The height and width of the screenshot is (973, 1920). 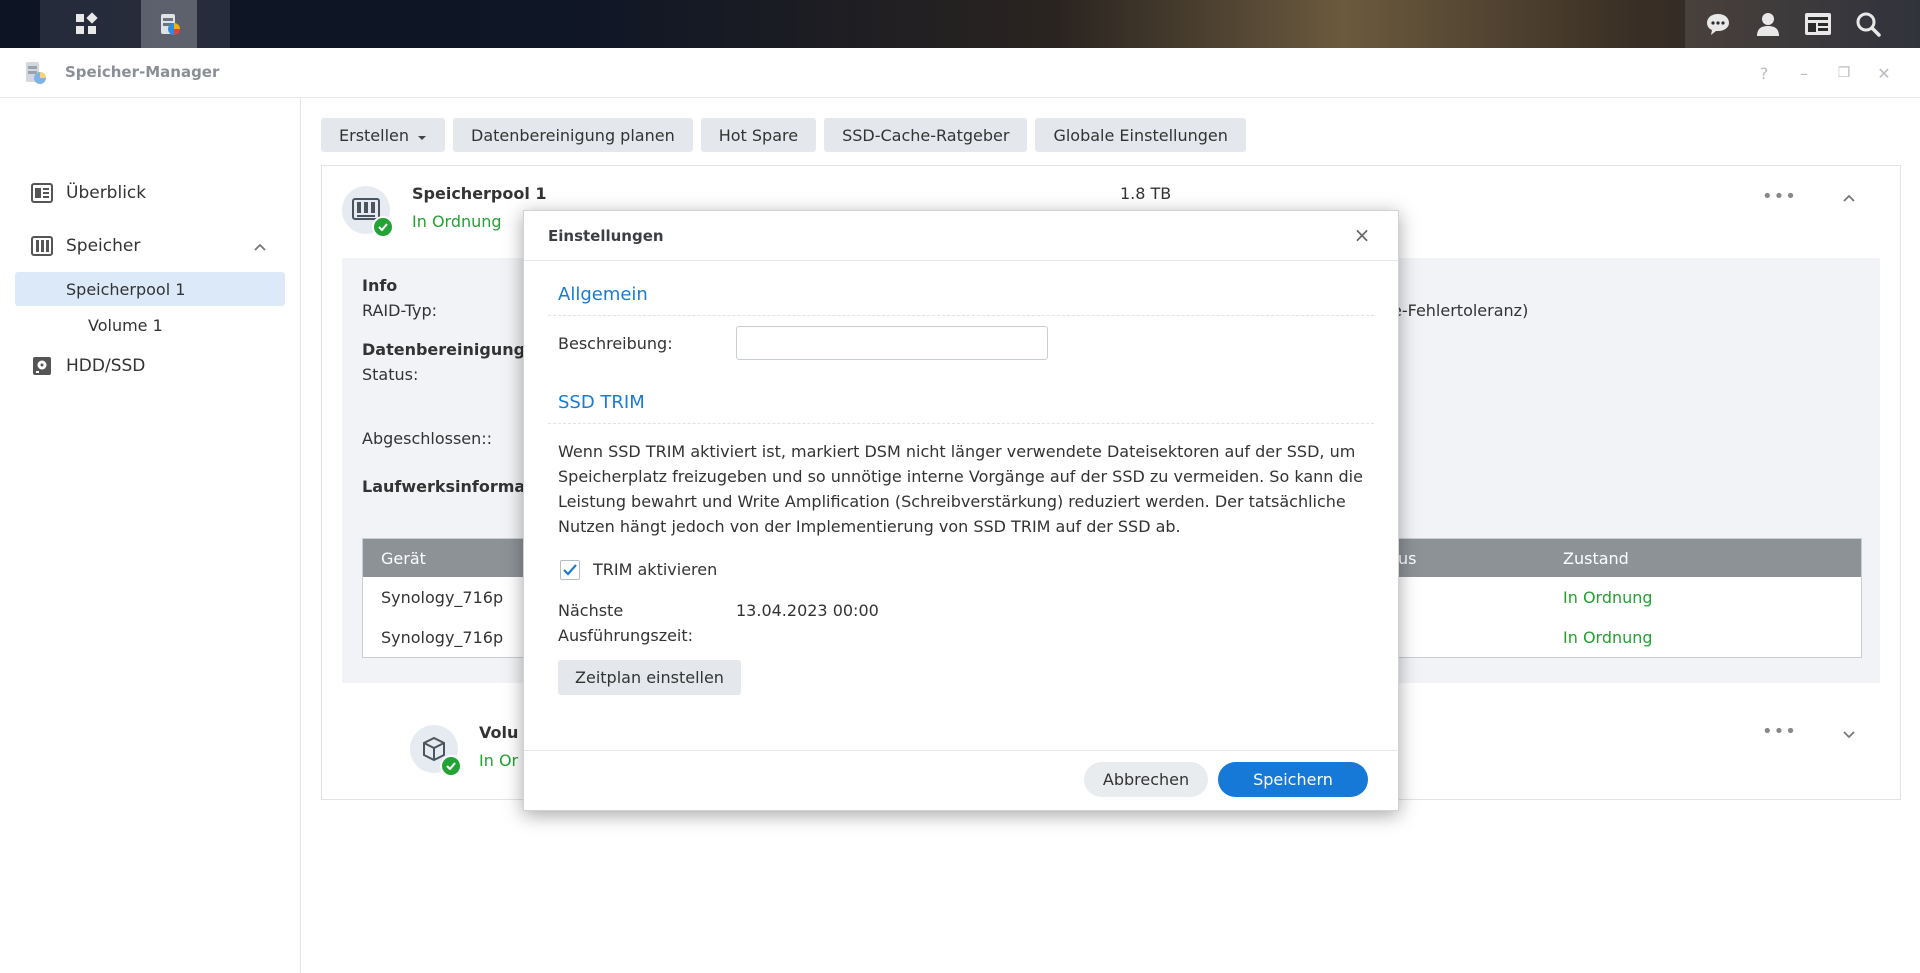 What do you see at coordinates (125, 325) in the screenshot?
I see `sidebar-item-label: Volume 1` at bounding box center [125, 325].